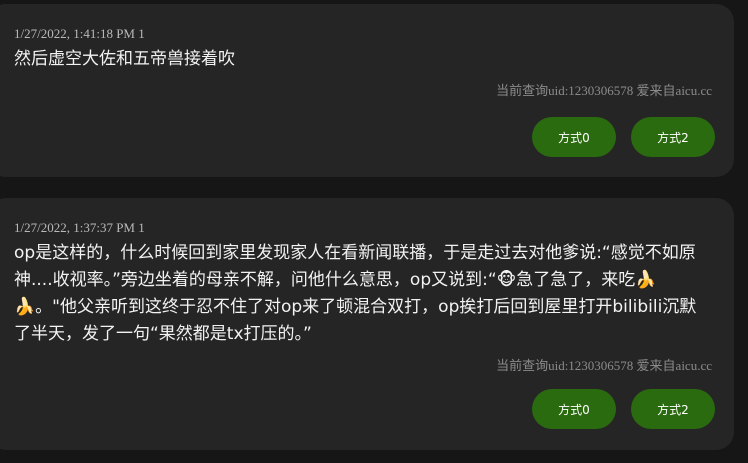 The width and height of the screenshot is (748, 463). What do you see at coordinates (124, 59) in the screenshot?
I see `comment-text: 然后虚空大佐和五帝兽接着吹` at bounding box center [124, 59].